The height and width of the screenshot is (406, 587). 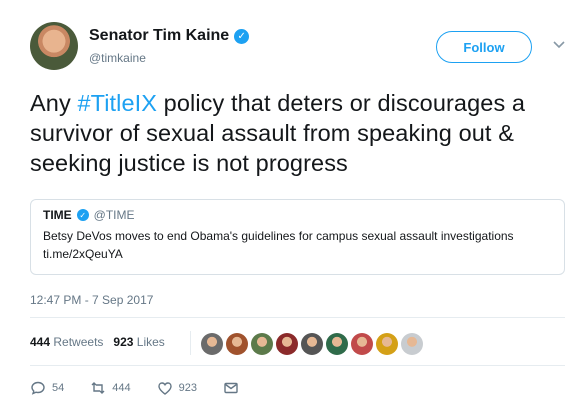 I want to click on reply-count: 54, so click(x=58, y=388).